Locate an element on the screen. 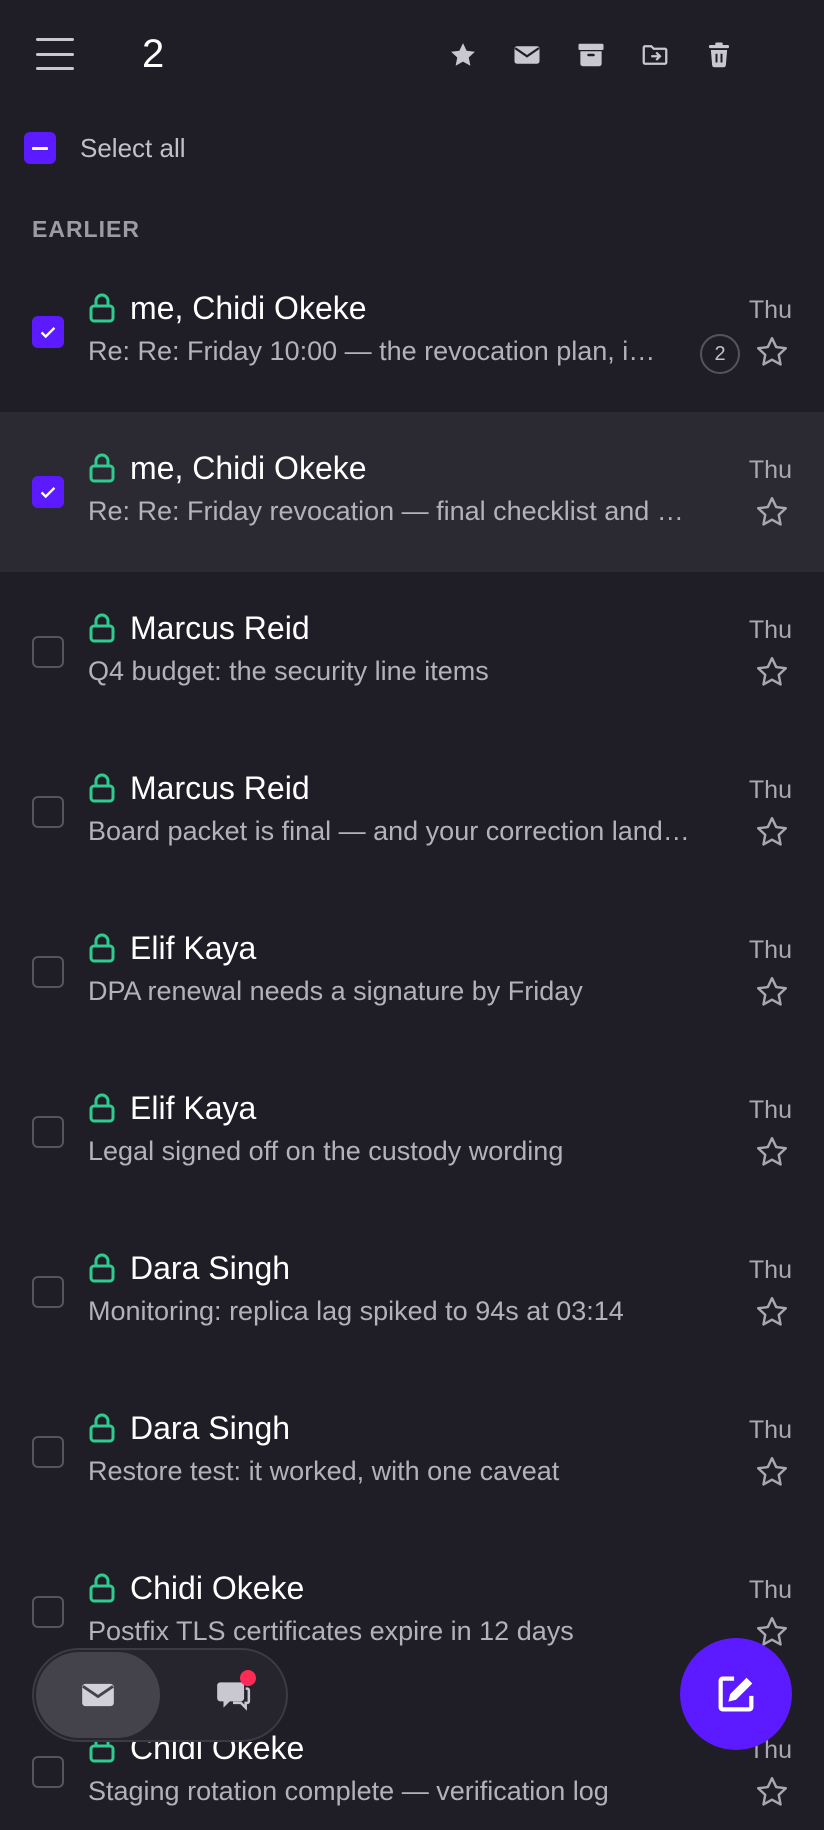 The image size is (824, 1830). sender-name: Chidi Okeke is located at coordinates (217, 1588).